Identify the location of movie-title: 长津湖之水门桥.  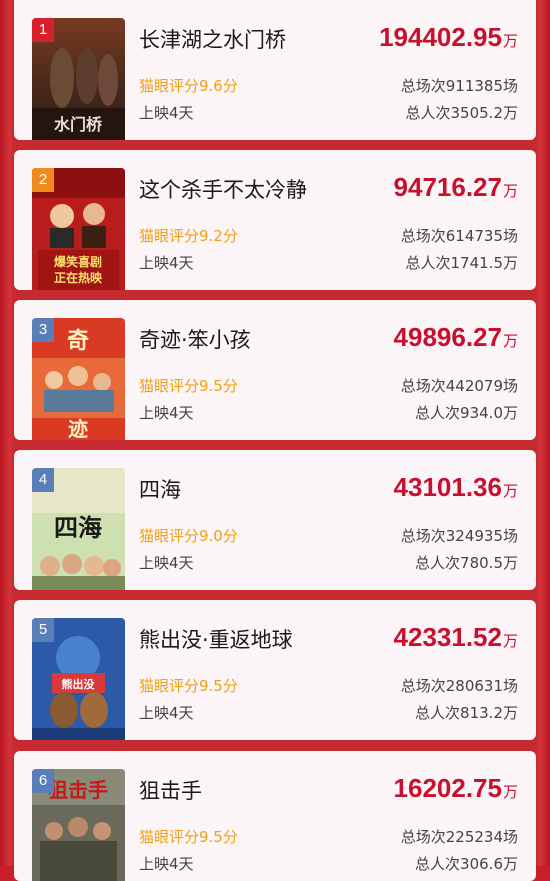
(212, 40).